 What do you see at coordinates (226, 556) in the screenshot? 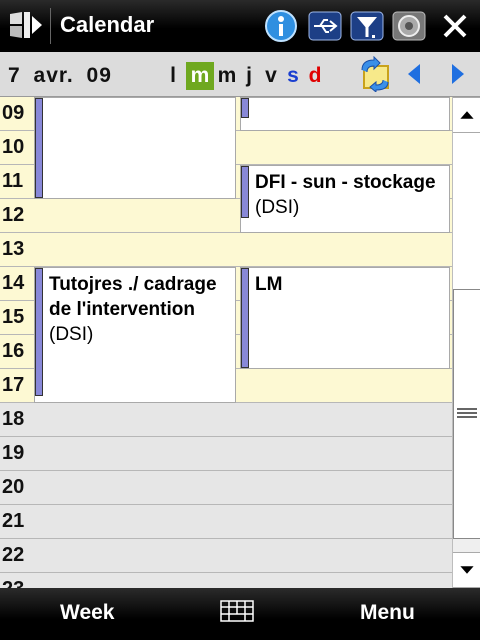
I see `hour-row: 22` at bounding box center [226, 556].